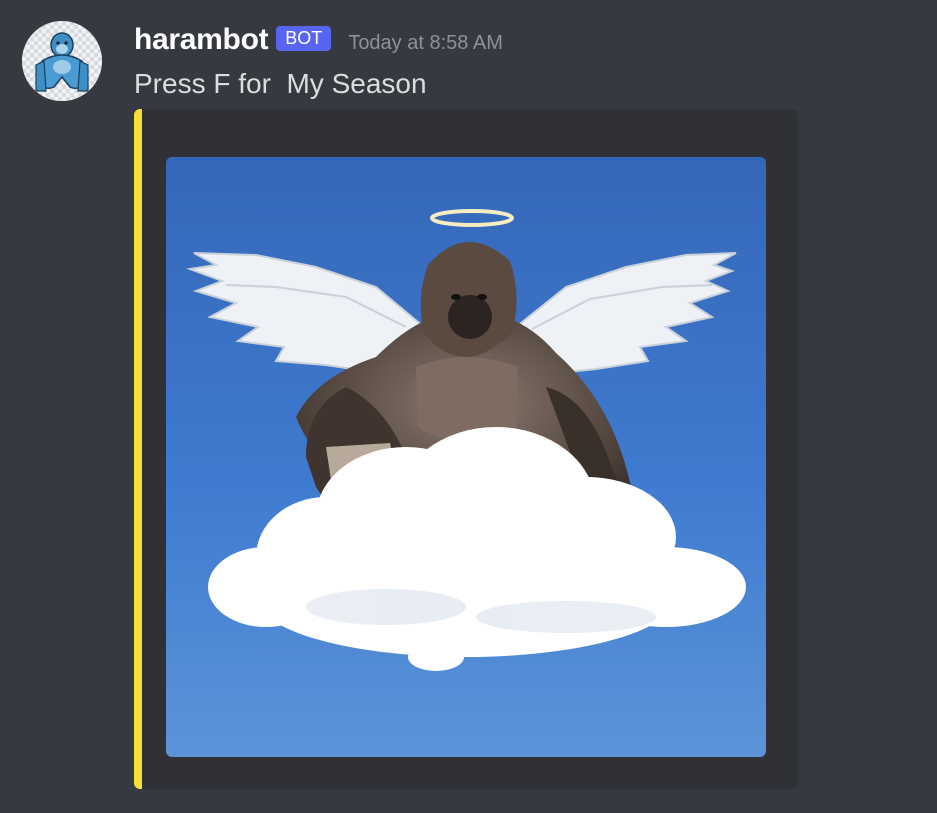 This screenshot has height=813, width=937. What do you see at coordinates (280, 83) in the screenshot?
I see `message-content: Press F for My Season` at bounding box center [280, 83].